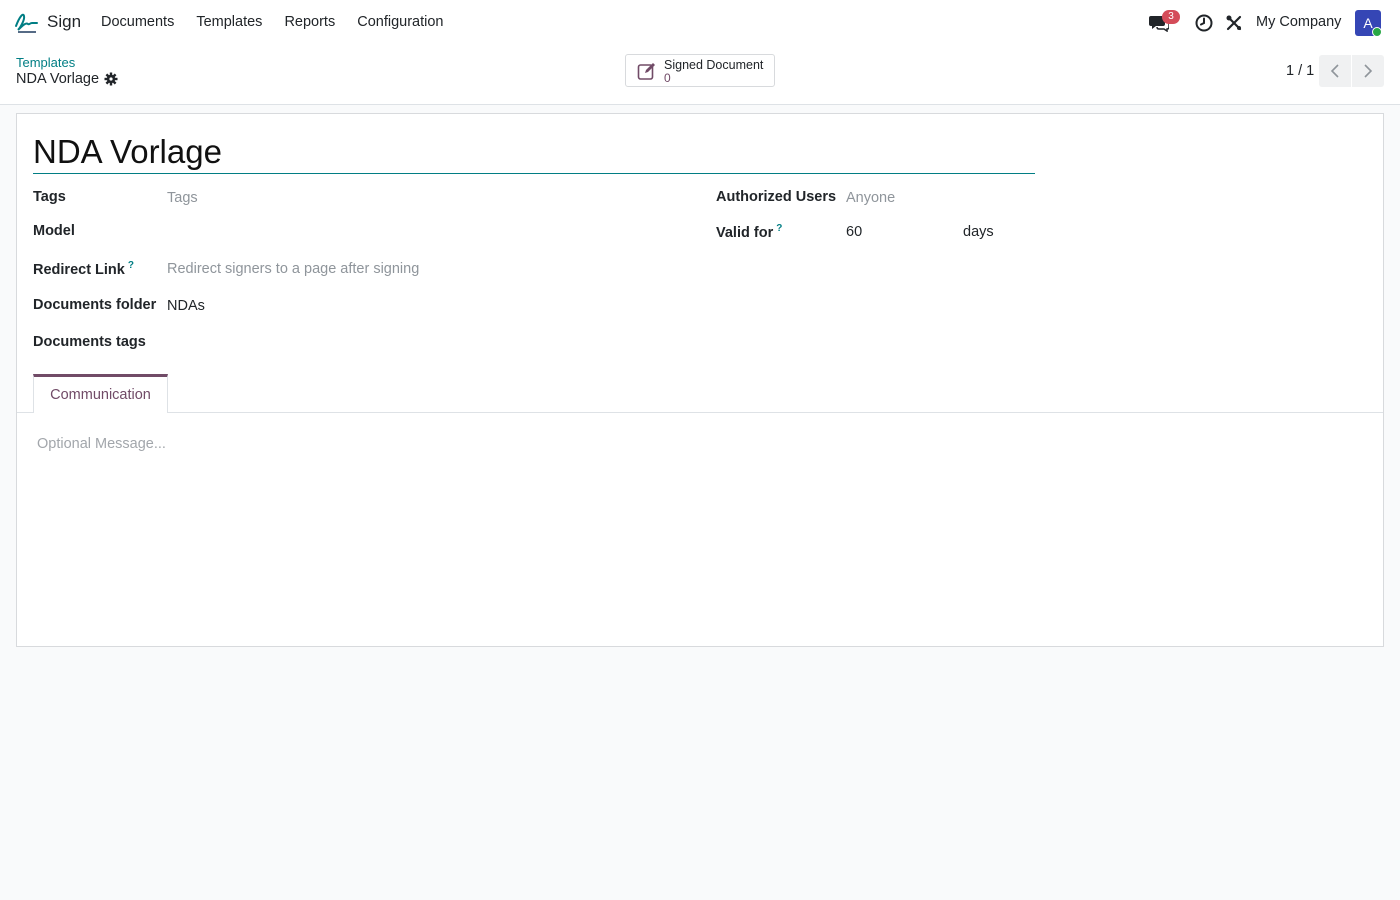  What do you see at coordinates (745, 232) in the screenshot?
I see `valid-for-label-text: Valid for` at bounding box center [745, 232].